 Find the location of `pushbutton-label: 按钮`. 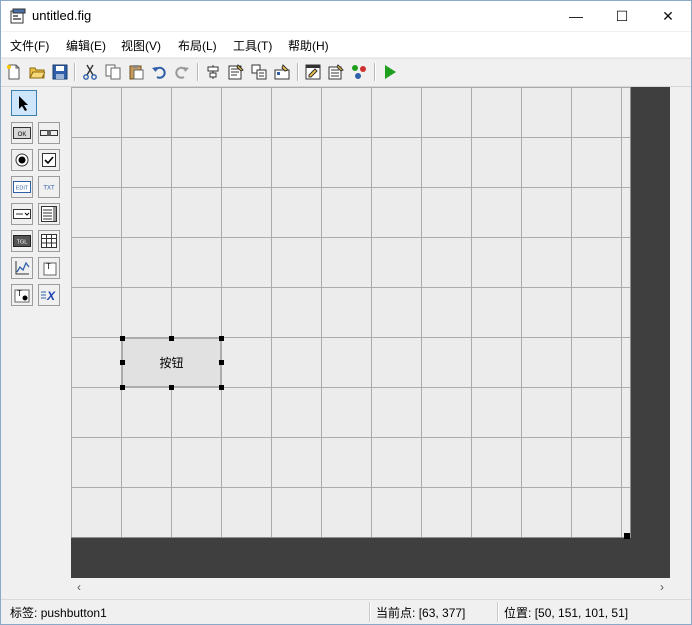

pushbutton-label: 按钮 is located at coordinates (171, 363).